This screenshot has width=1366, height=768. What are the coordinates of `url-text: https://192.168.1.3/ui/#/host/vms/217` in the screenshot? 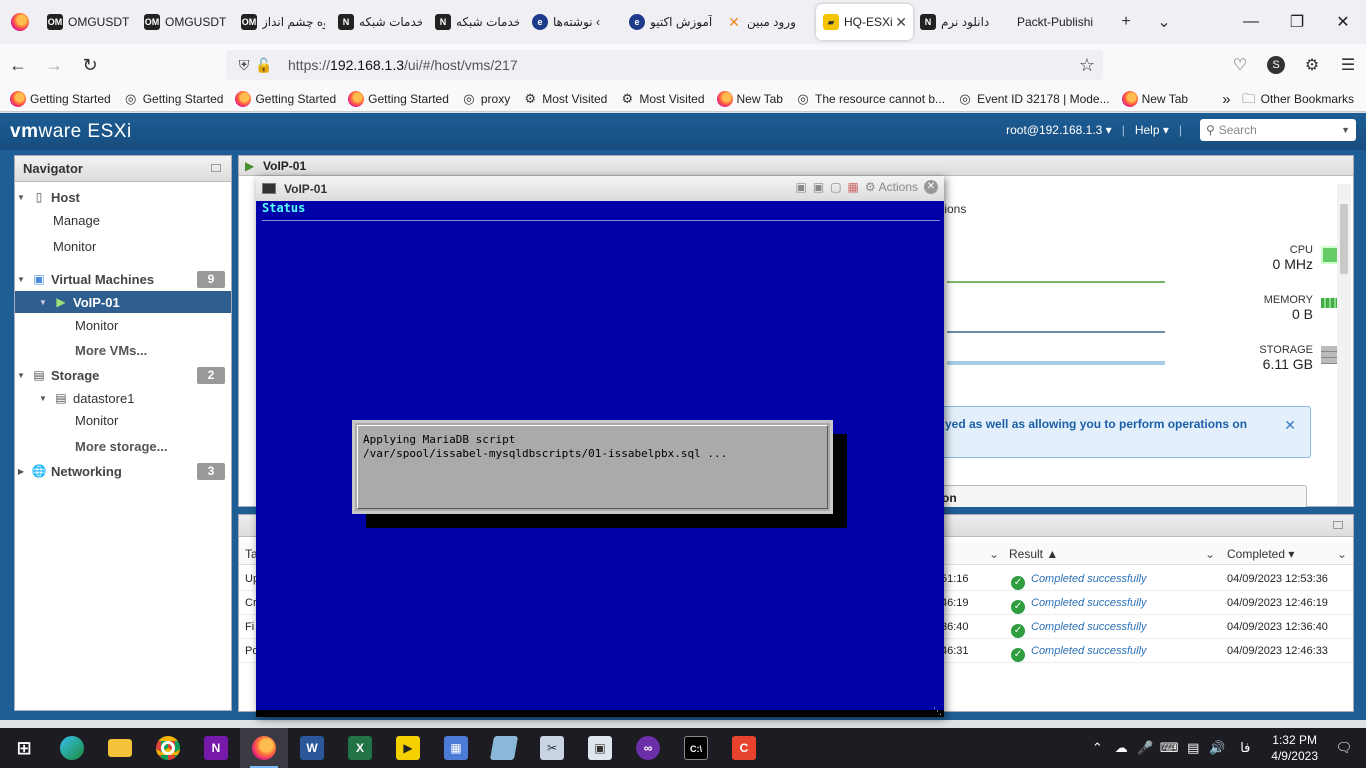 It's located at (403, 65).